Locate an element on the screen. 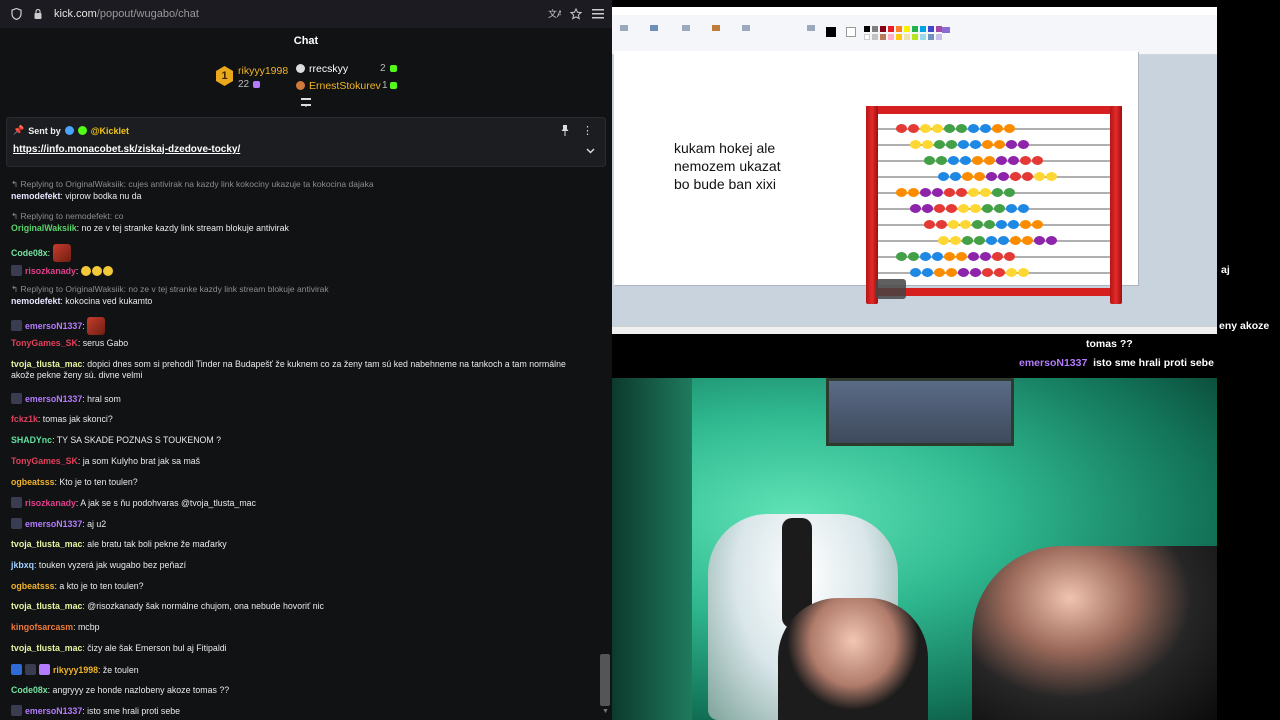 Image resolution: width=1280 pixels, height=720 pixels. chevron-down-icon is located at coordinates (590, 151).